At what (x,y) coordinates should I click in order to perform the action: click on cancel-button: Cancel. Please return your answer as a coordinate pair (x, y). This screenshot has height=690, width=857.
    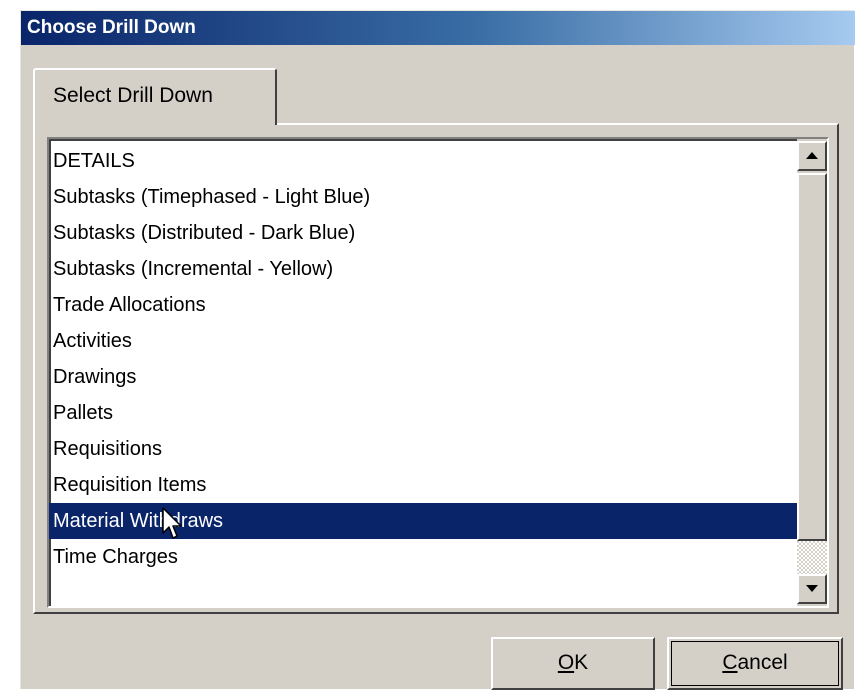
    Looking at the image, I should click on (755, 663).